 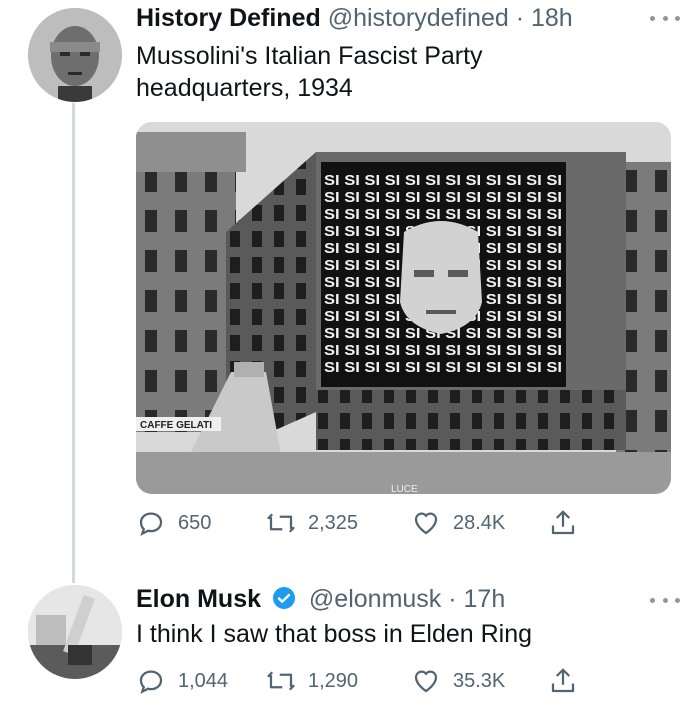 What do you see at coordinates (366, 523) in the screenshot?
I see `tweet-actions: 650 2,325 28.4K` at bounding box center [366, 523].